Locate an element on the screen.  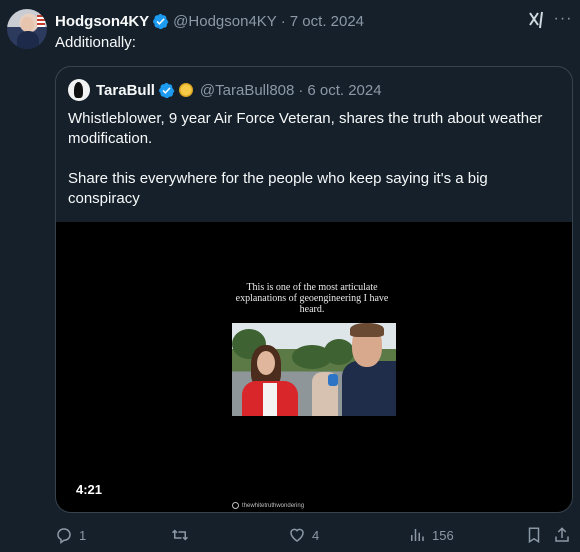
video-watermark: thewhitetruthwondering is located at coordinates (268, 505).